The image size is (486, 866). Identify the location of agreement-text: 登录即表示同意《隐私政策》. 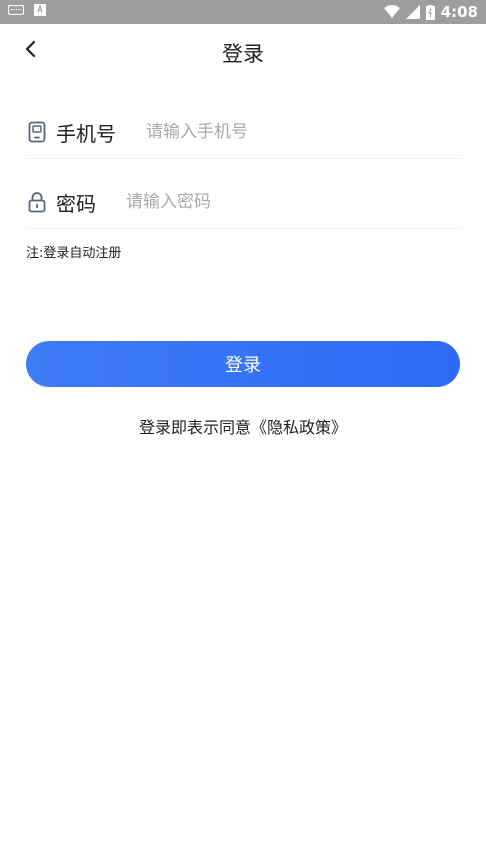
(243, 426).